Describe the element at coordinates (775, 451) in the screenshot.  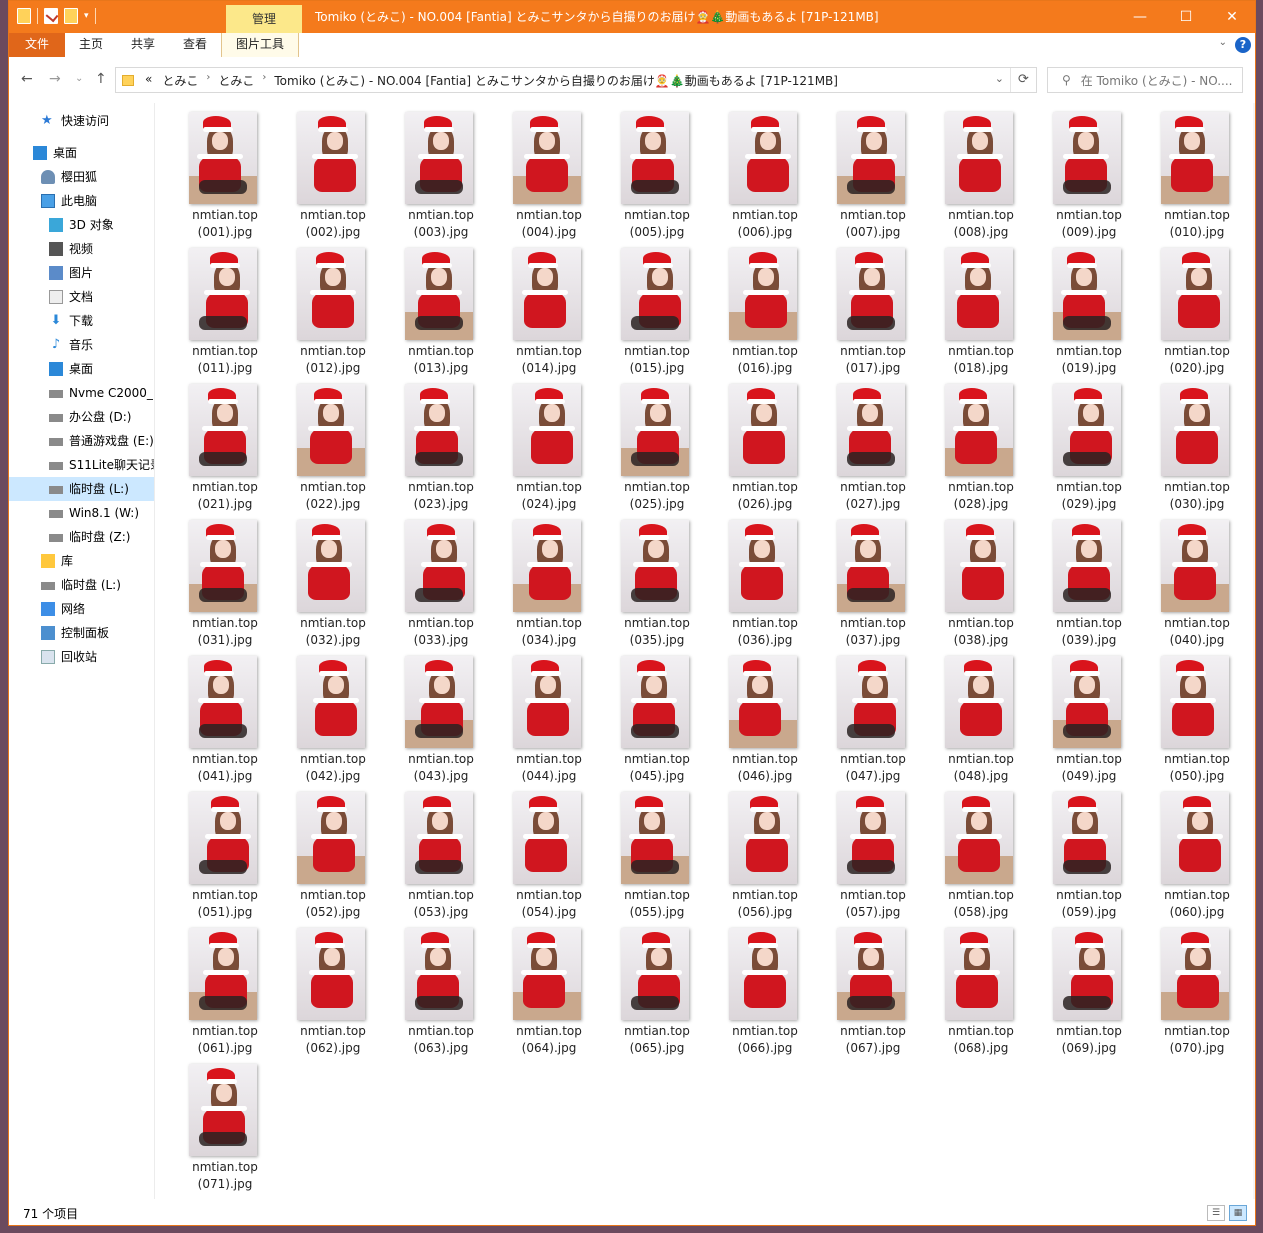
I see `file-item: nmtian.top (026).jpg` at that location.